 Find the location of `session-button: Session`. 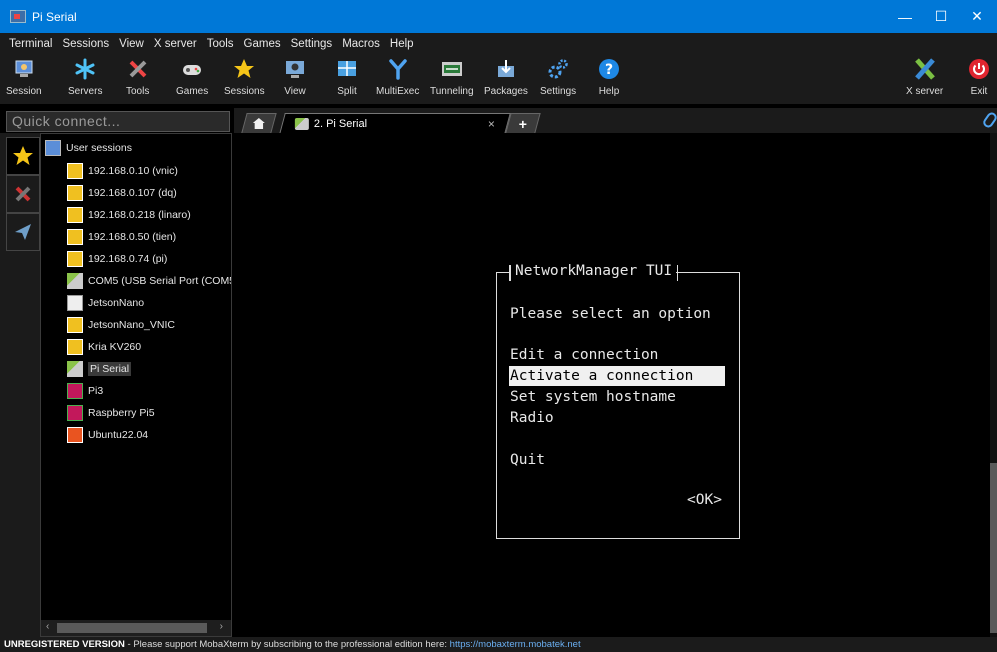

session-button: Session is located at coordinates (24, 80).